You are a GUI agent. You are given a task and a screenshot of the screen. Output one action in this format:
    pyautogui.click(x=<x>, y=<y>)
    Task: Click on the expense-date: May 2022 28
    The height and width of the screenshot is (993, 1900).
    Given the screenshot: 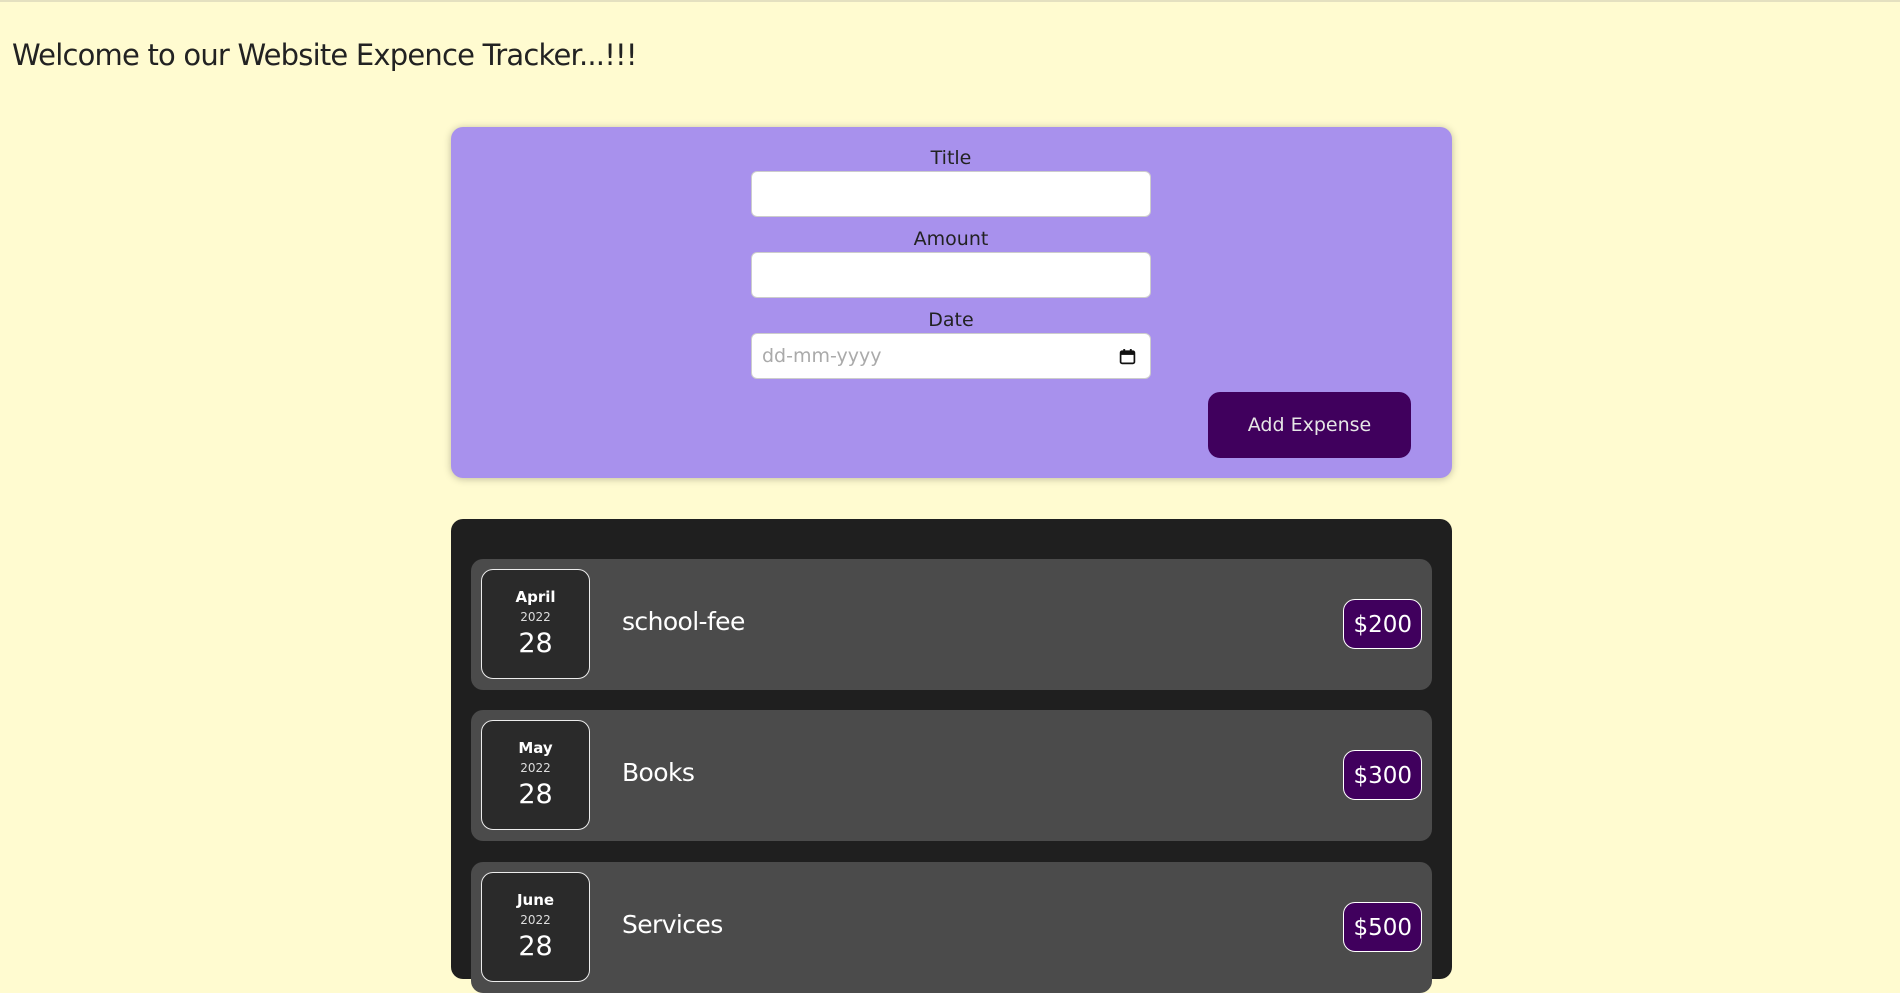 What is the action you would take?
    pyautogui.click(x=535, y=775)
    